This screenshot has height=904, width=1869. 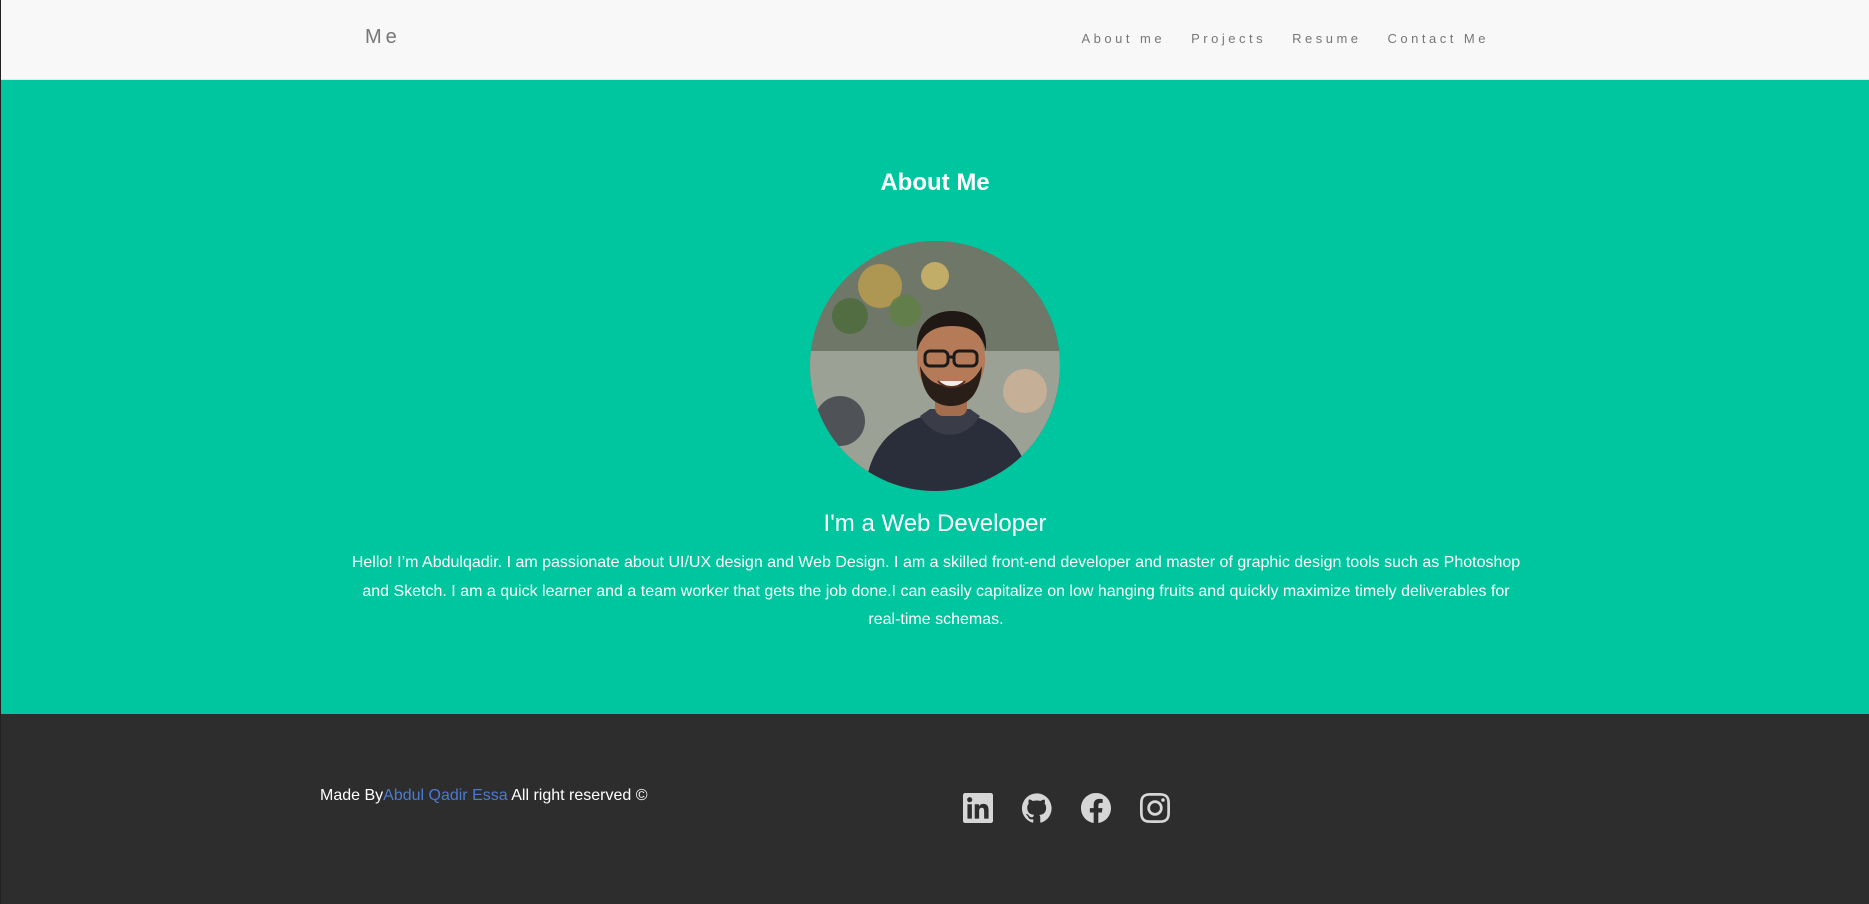 I want to click on github-icon, so click(x=1036, y=808).